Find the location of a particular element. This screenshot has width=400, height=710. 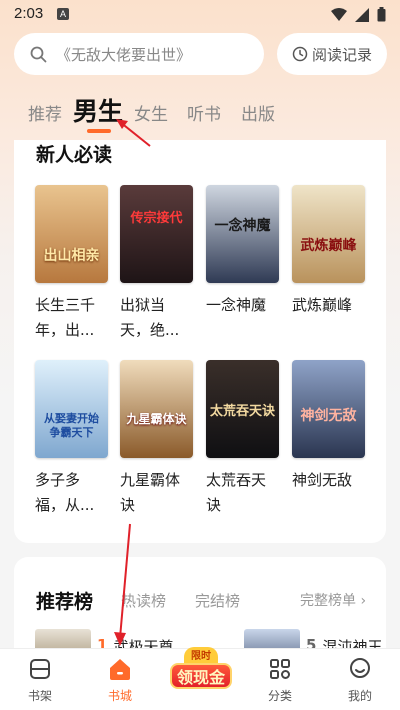

book-title-line: 武炼巅峰 is located at coordinates (322, 305).